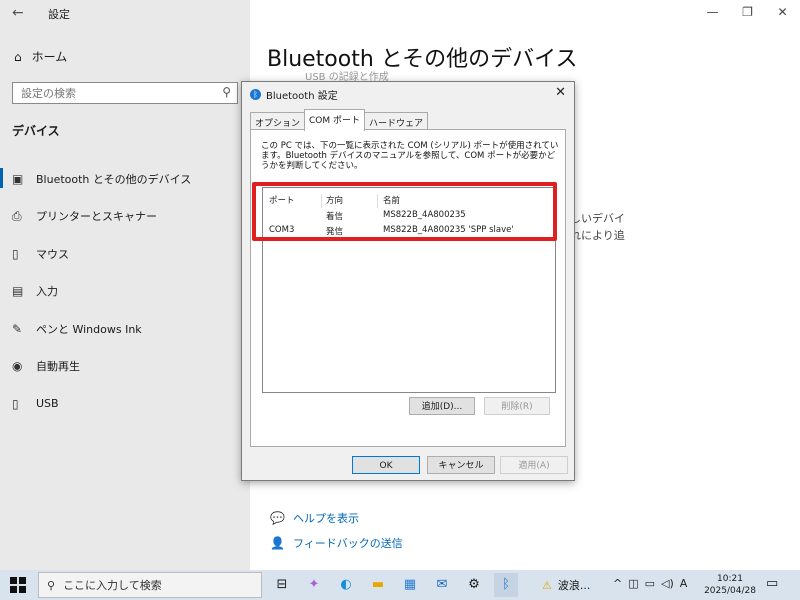  What do you see at coordinates (410, 585) in the screenshot?
I see `store-icon: ▦` at bounding box center [410, 585].